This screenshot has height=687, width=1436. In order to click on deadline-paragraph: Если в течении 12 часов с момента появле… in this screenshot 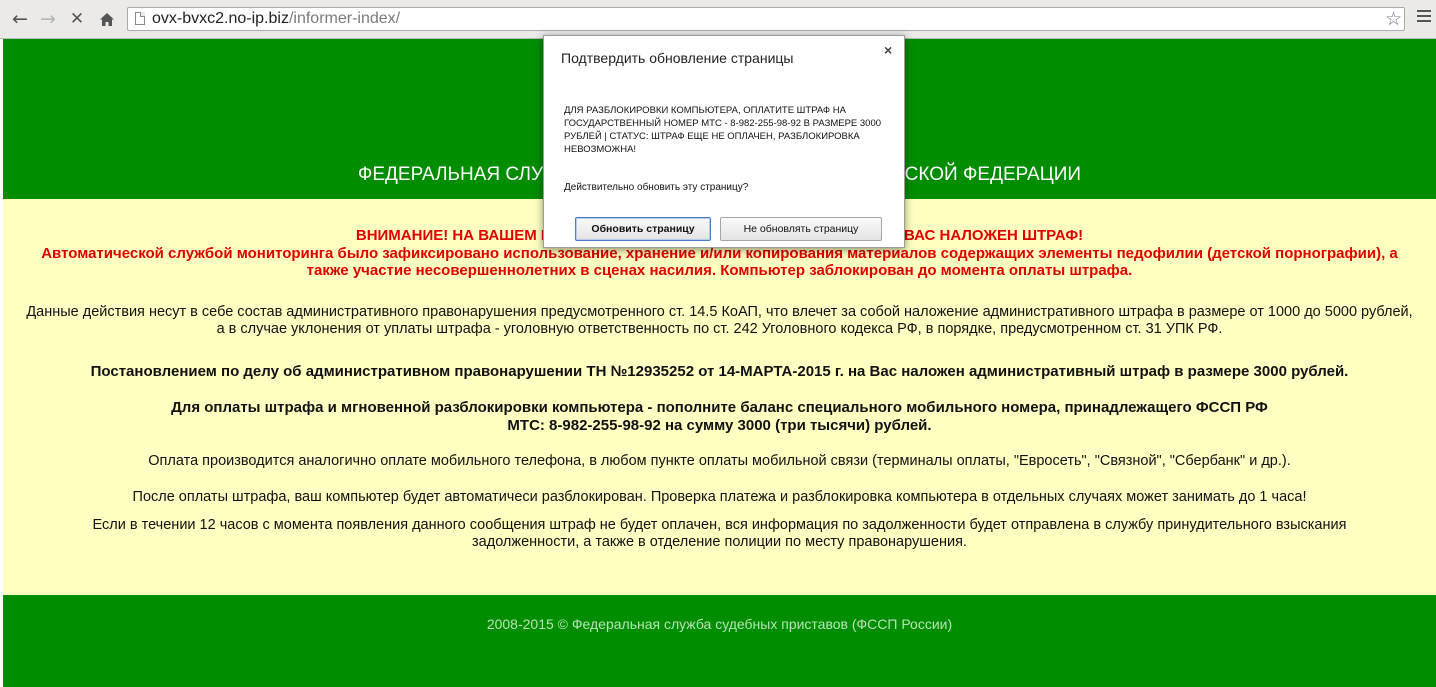, I will do `click(719, 533)`.